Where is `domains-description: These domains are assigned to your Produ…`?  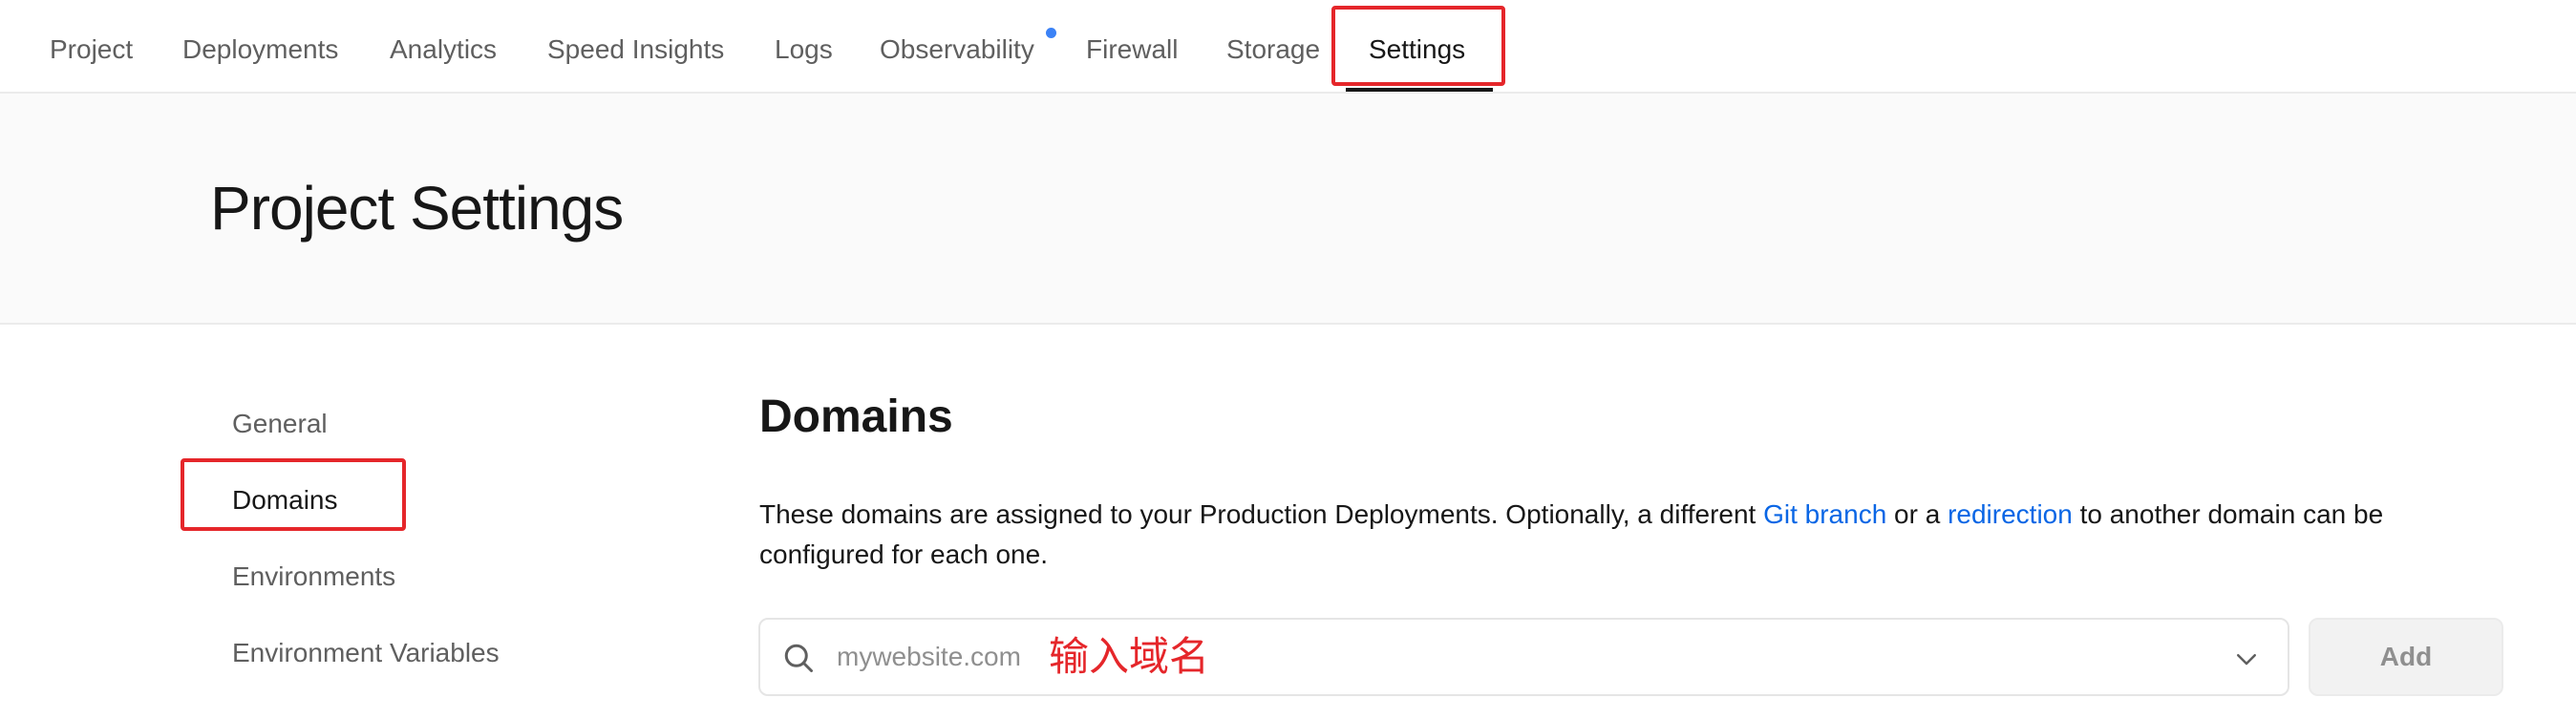 domains-description: These domains are assigned to your Produ… is located at coordinates (1619, 535).